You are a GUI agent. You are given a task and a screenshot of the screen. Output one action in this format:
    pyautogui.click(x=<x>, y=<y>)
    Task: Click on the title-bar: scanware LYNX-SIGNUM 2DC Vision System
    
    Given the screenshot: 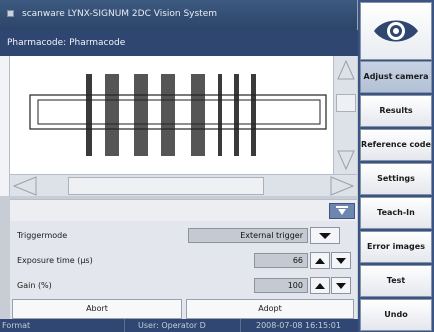 What is the action you would take?
    pyautogui.click(x=179, y=15)
    